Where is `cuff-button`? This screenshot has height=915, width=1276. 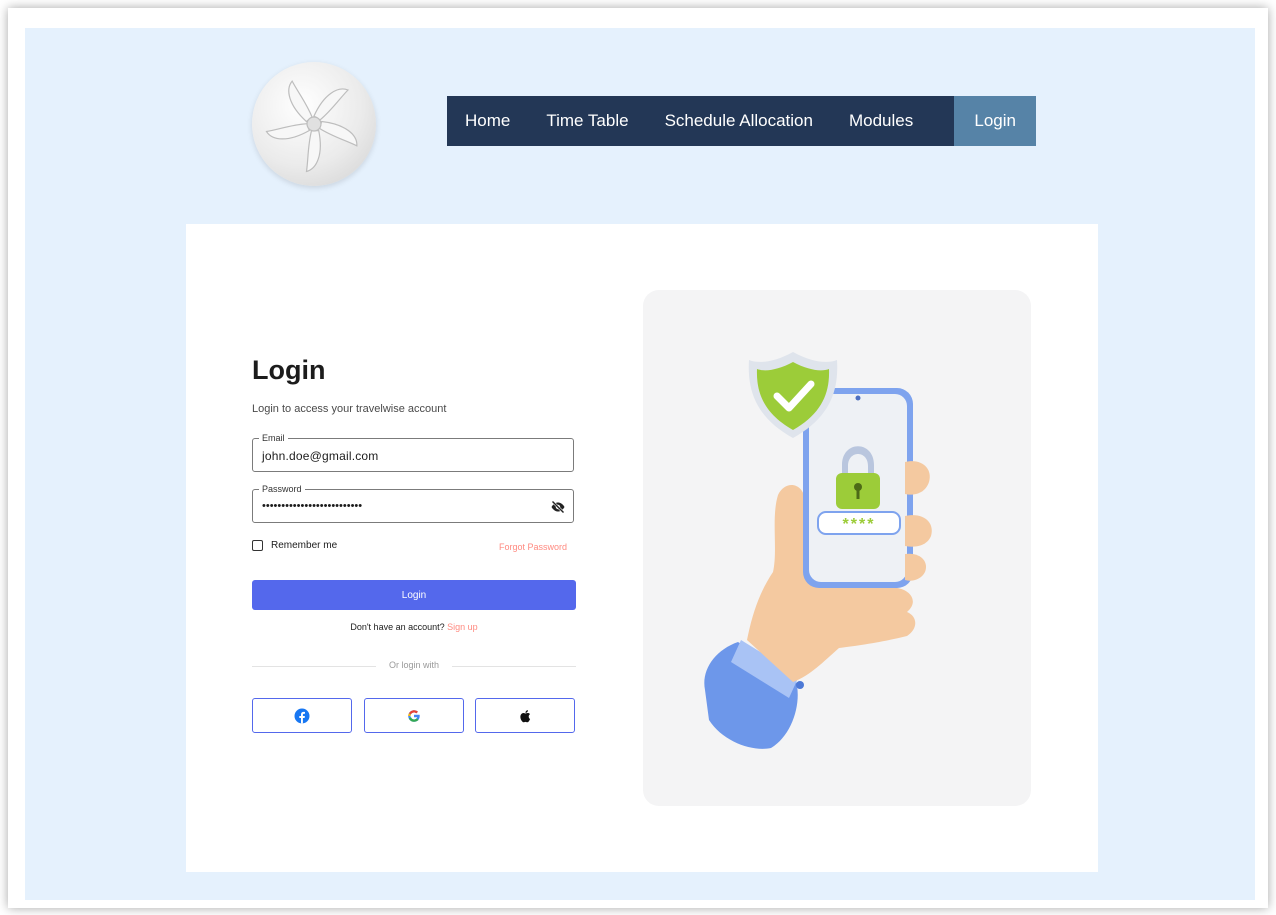
cuff-button is located at coordinates (800, 685).